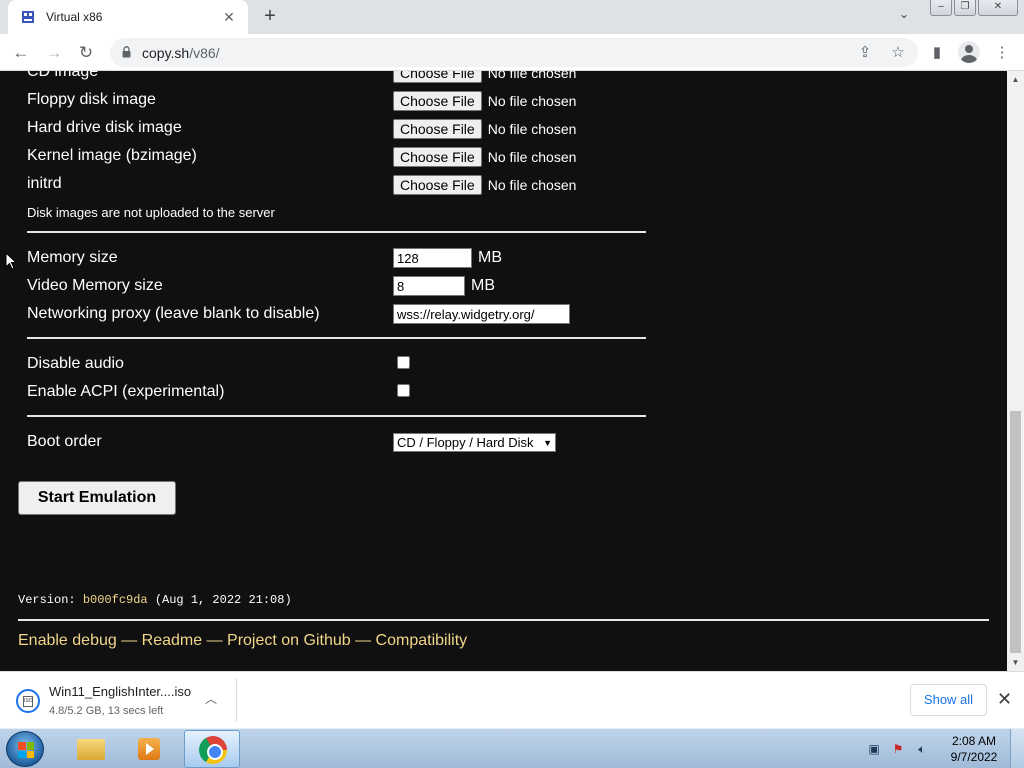  Describe the element at coordinates (126, 52) in the screenshot. I see `lock-icon` at that location.